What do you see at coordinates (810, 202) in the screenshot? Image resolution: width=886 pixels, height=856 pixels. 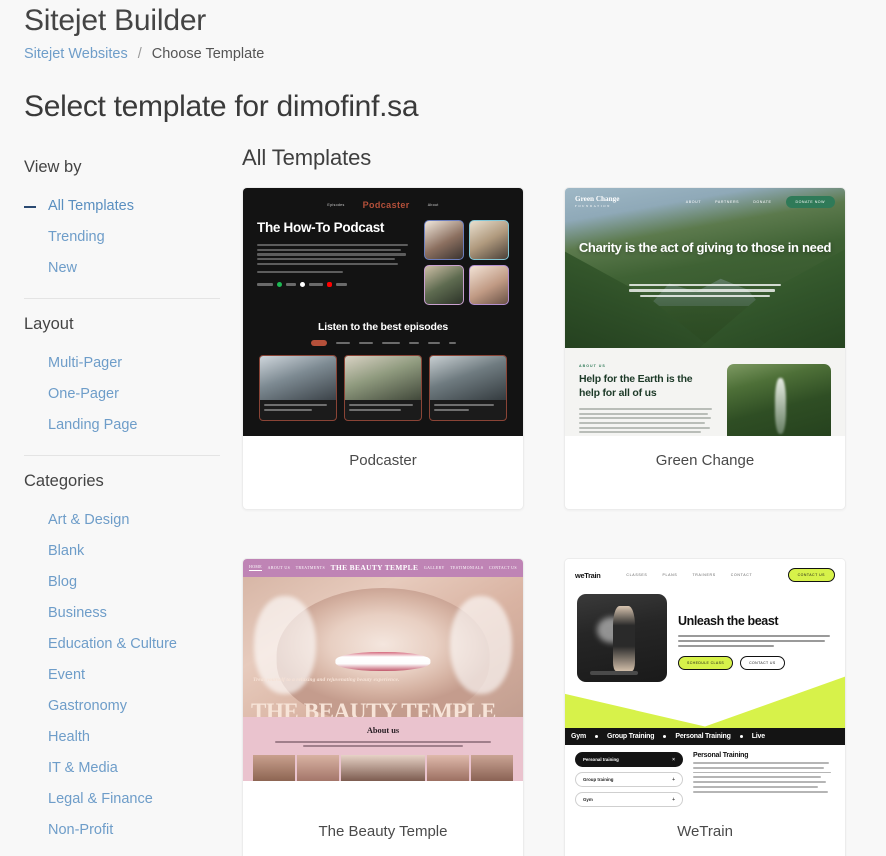 I see `preview-cta-button: DONATE NOW` at bounding box center [810, 202].